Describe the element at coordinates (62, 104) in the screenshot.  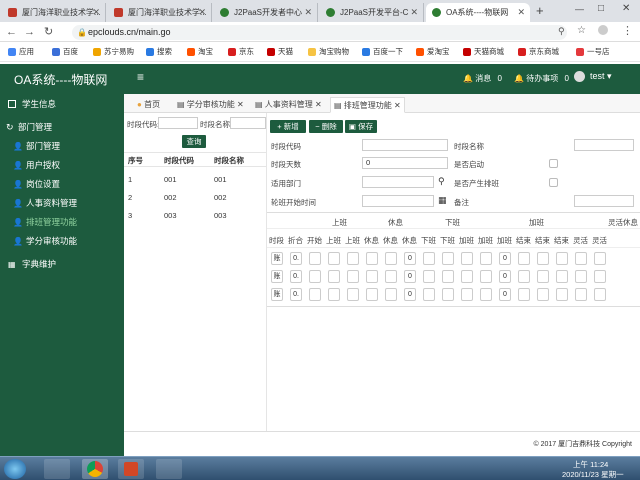
I see `sidebar-item-student-info: 学生信息` at that location.